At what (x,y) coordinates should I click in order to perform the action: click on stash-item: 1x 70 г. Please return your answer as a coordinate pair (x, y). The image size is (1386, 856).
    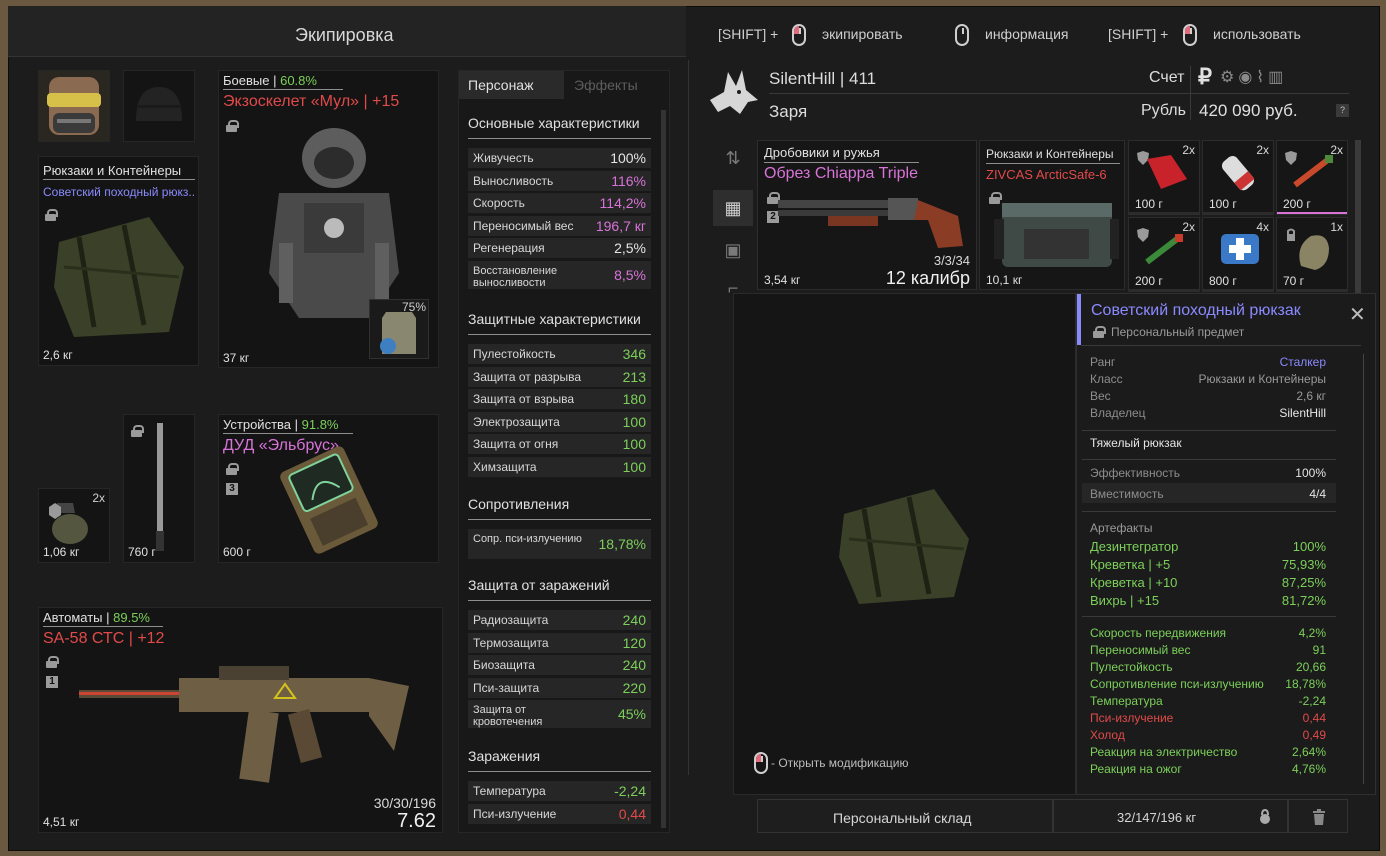
    Looking at the image, I should click on (1312, 254).